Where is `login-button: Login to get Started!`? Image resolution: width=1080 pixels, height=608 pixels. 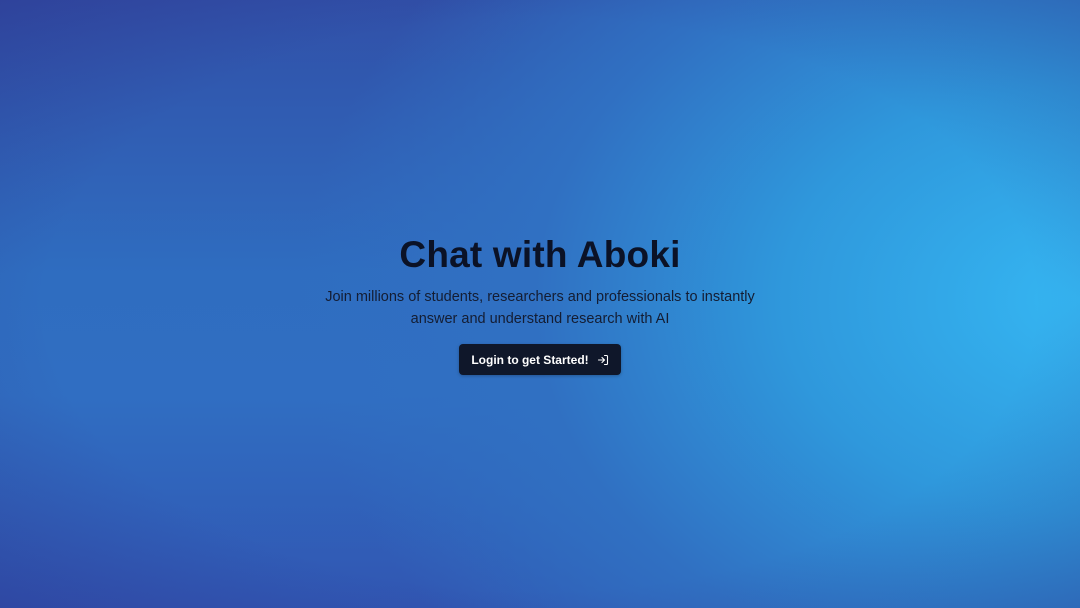
login-button: Login to get Started! is located at coordinates (540, 359).